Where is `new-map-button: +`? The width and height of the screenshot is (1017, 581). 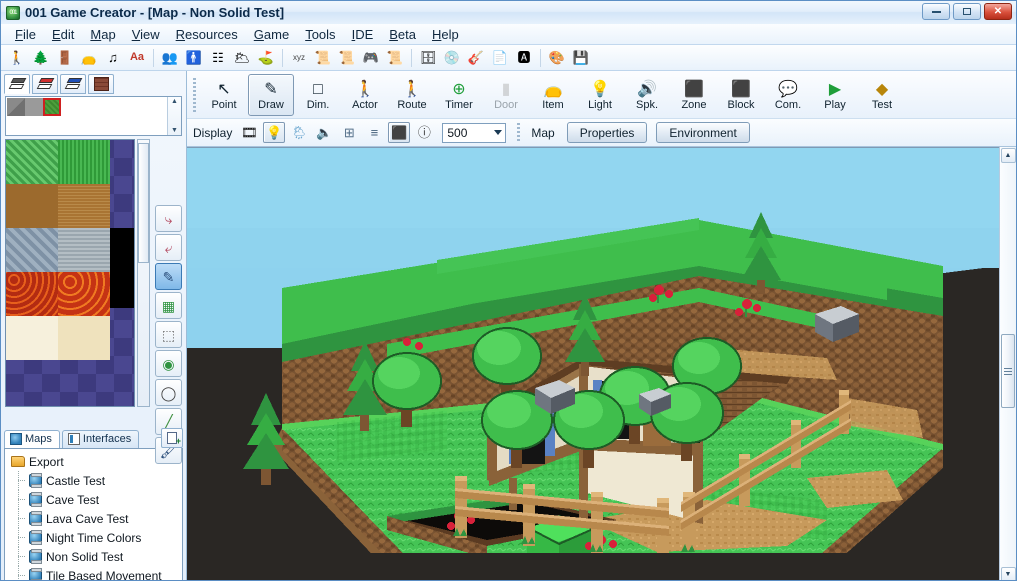
new-map-button: + is located at coordinates (172, 438).